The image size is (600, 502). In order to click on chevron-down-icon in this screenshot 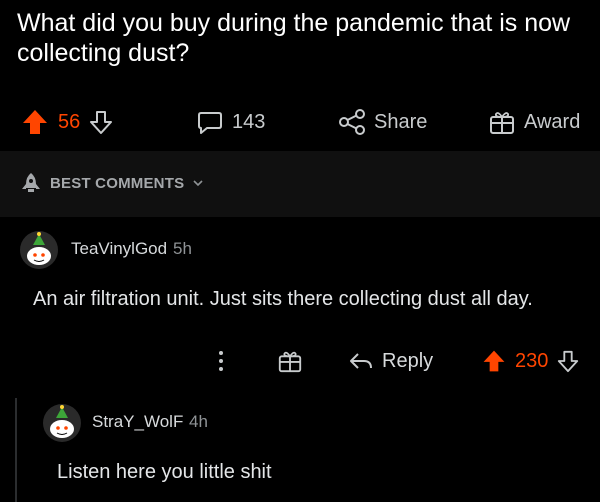, I will do `click(198, 183)`.